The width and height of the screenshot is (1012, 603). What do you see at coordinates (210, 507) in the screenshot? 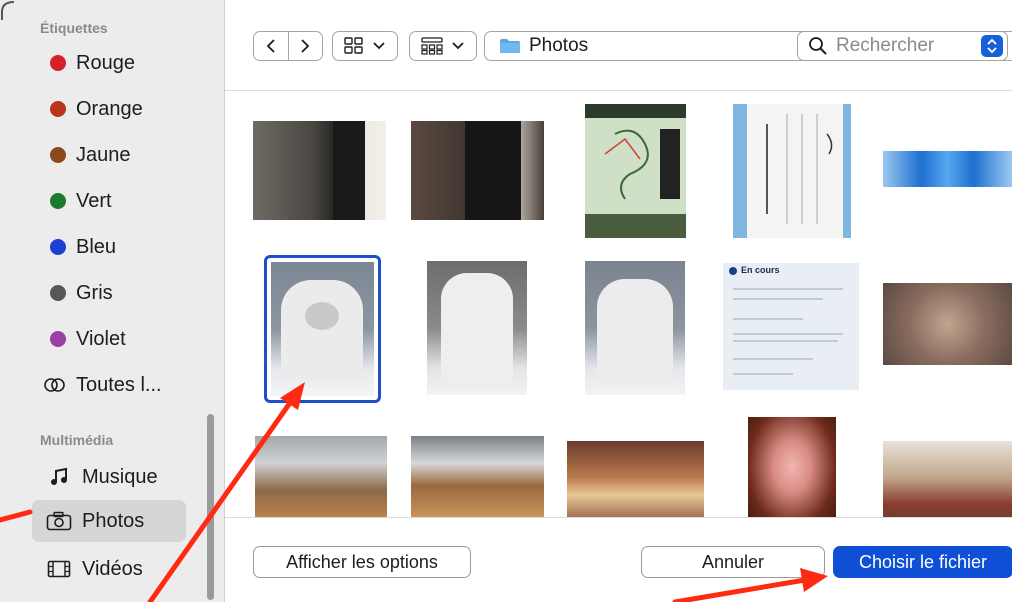
I see `sidebar-scrollbar` at bounding box center [210, 507].